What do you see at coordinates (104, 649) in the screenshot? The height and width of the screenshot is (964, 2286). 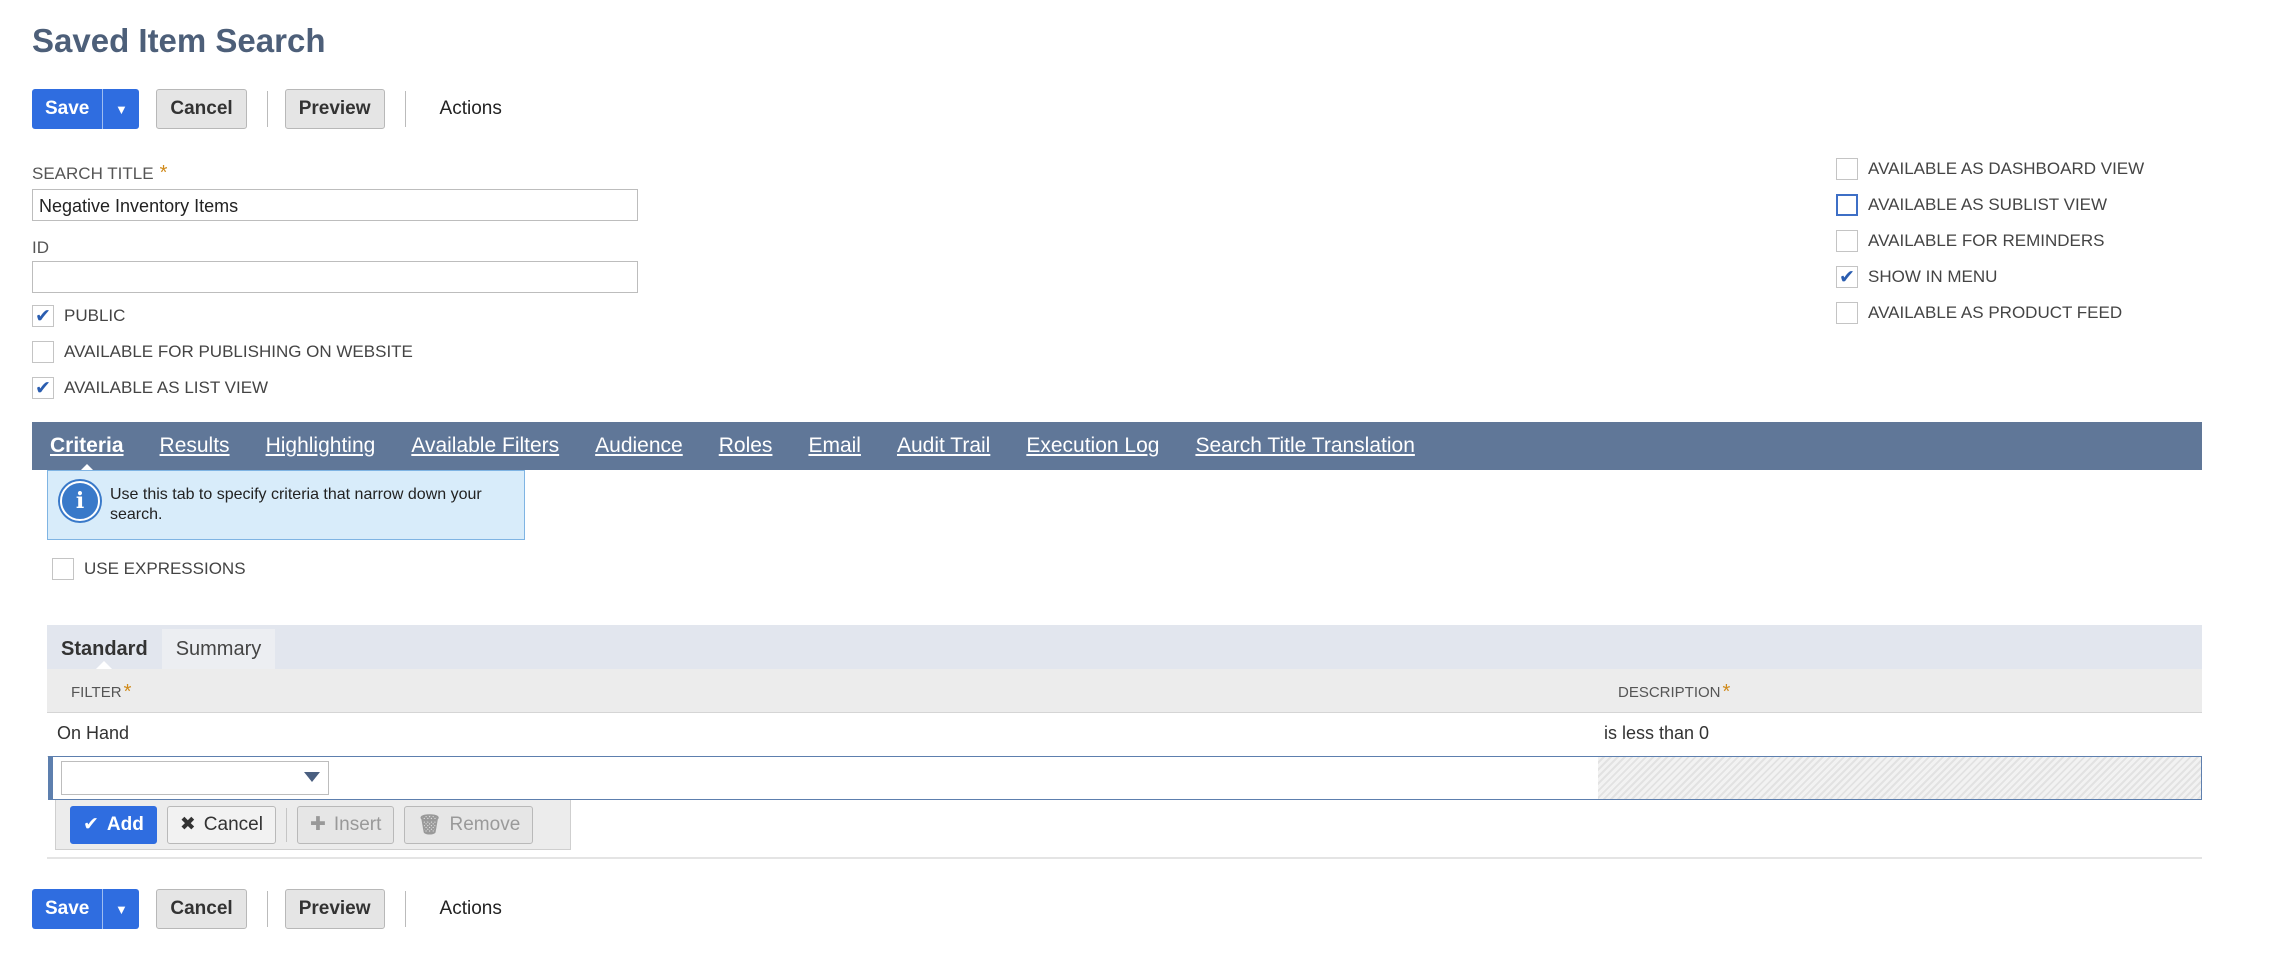 I see `subtab-standard: Standard` at bounding box center [104, 649].